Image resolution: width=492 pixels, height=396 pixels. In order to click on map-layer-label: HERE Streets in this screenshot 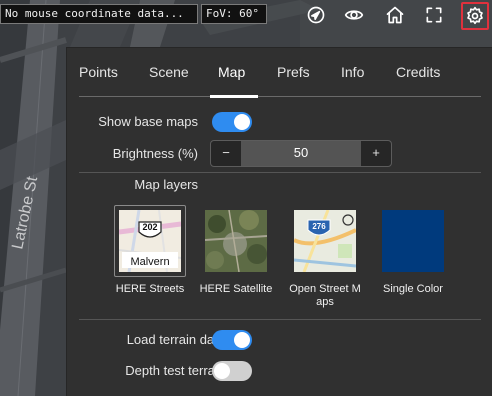, I will do `click(150, 289)`.